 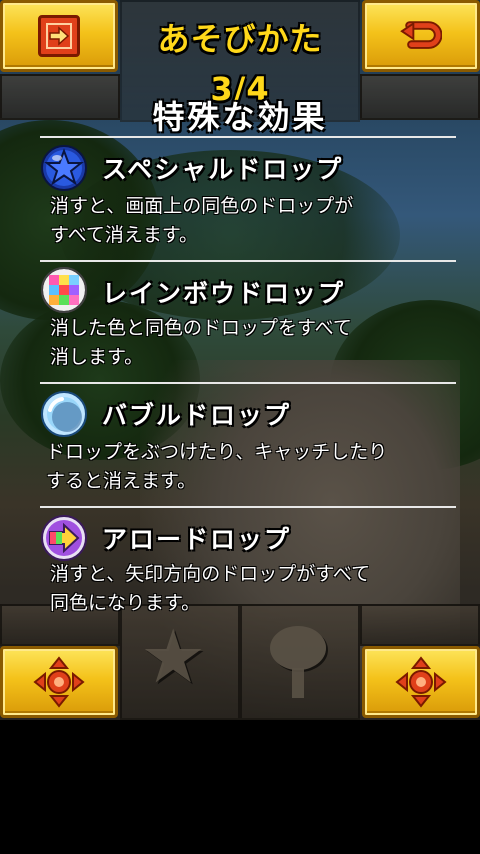 I want to click on item-description-line: 消します。, so click(x=97, y=357).